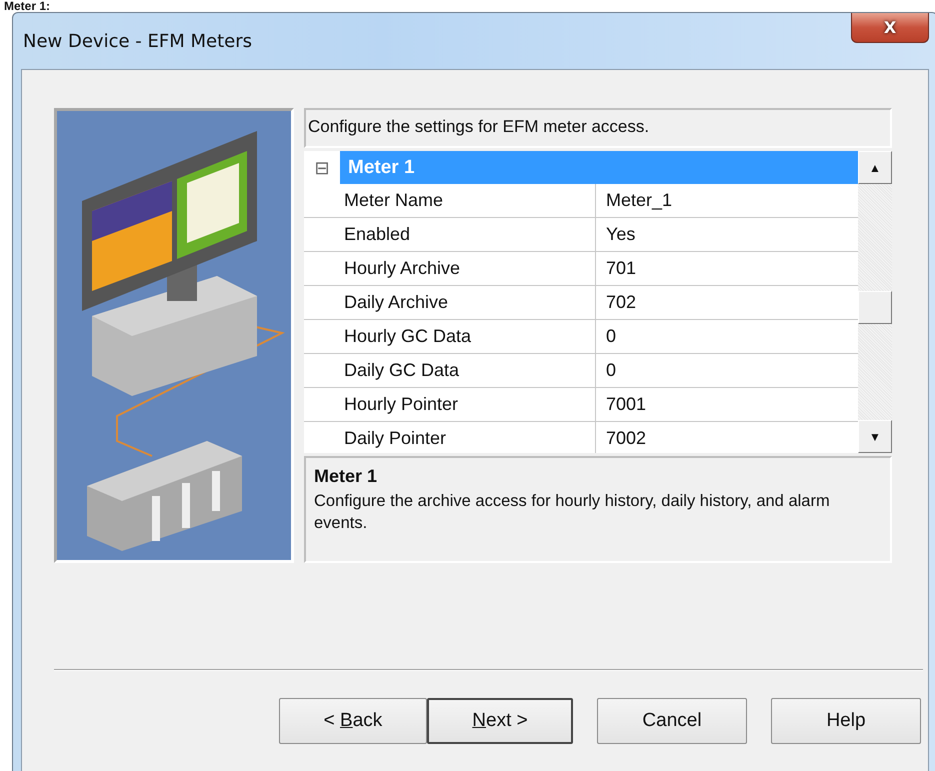 The image size is (935, 771). I want to click on property-value: Yes, so click(726, 234).